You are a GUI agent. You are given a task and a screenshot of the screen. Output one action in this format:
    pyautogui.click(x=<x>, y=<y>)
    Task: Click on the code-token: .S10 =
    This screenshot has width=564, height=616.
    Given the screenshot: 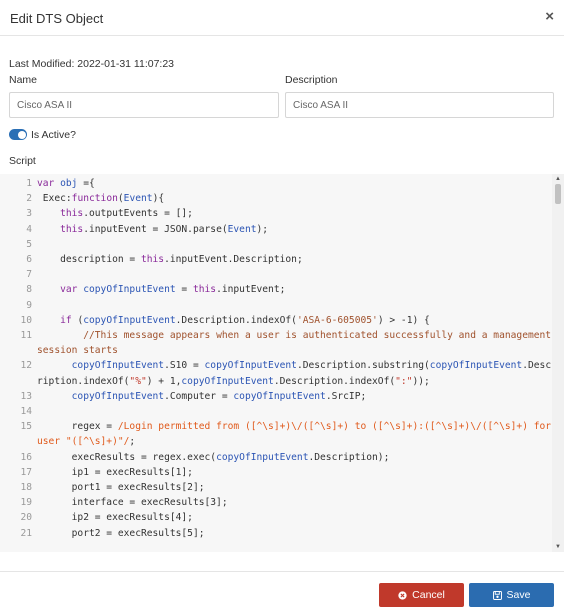 What is the action you would take?
    pyautogui.click(x=184, y=366)
    